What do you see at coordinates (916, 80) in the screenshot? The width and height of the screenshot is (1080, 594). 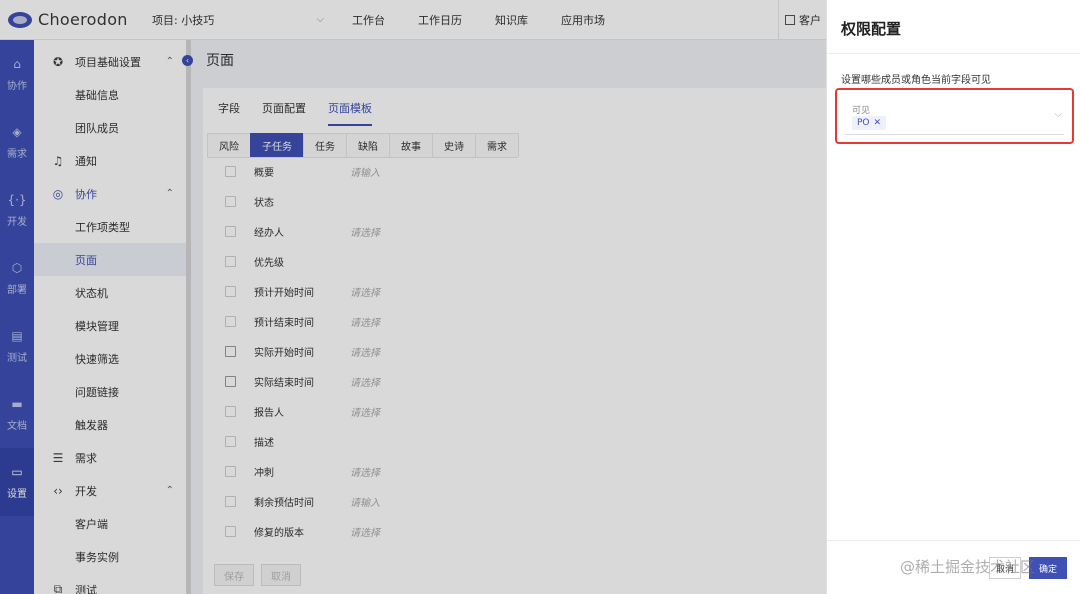 I see `drawer-description: 设置哪些成员或角色当前字段可见` at bounding box center [916, 80].